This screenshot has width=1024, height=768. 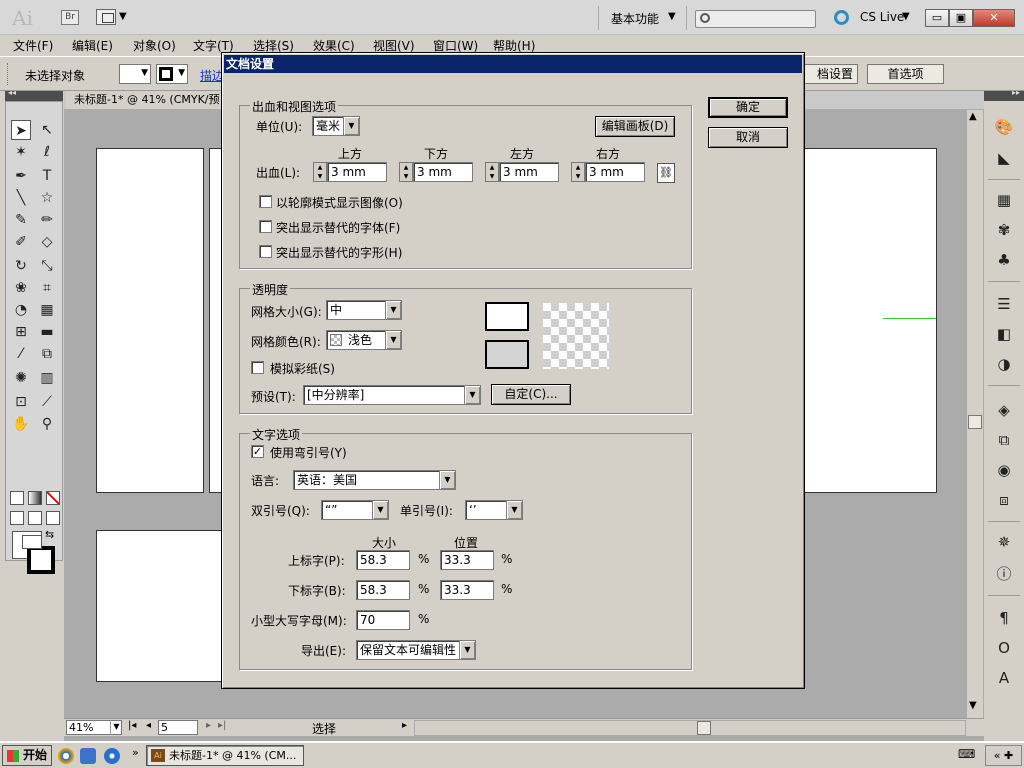 What do you see at coordinates (392, 395) in the screenshot?
I see `preset-select: [中分辨率] ▼` at bounding box center [392, 395].